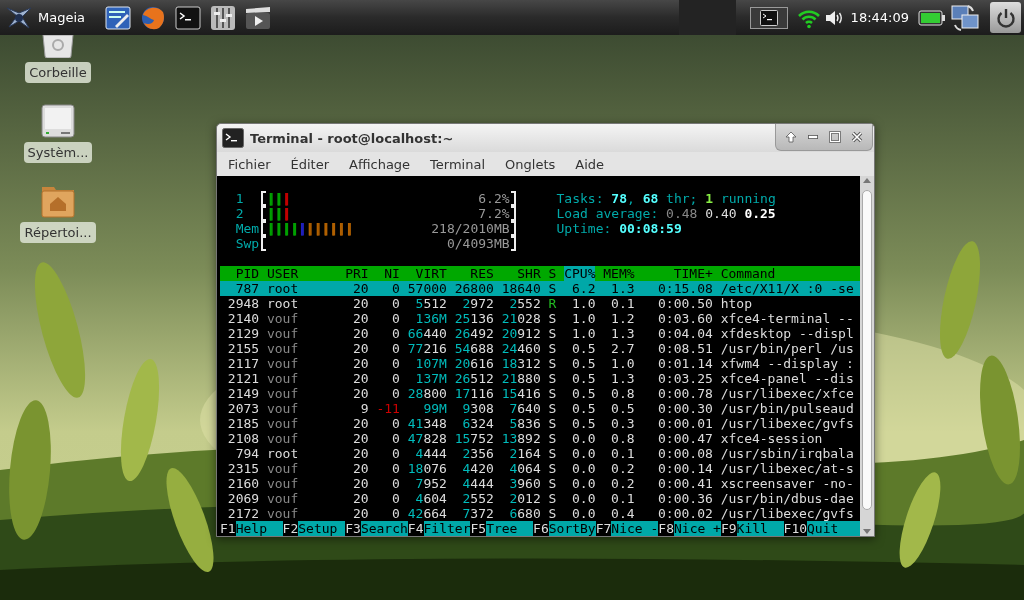 The image size is (1024, 600). What do you see at coordinates (879, 17) in the screenshot?
I see `clock: 18:44:09` at bounding box center [879, 17].